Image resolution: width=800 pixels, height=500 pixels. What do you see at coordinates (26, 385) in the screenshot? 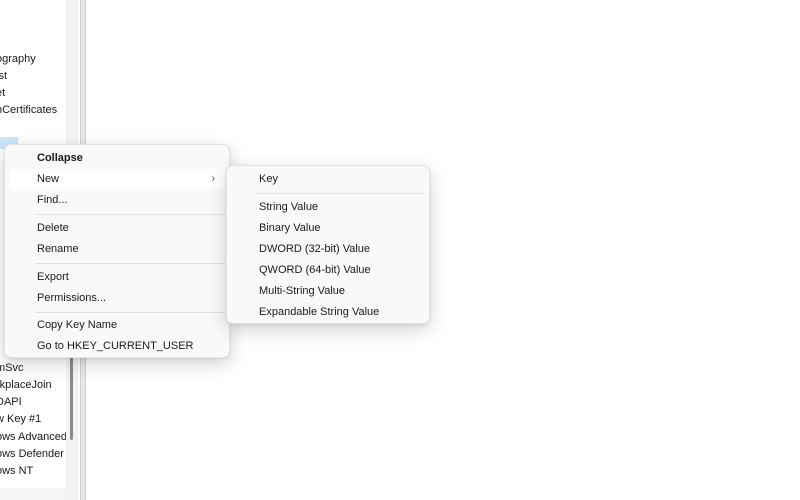
I see `tree-node: rkplaceJoin` at bounding box center [26, 385].